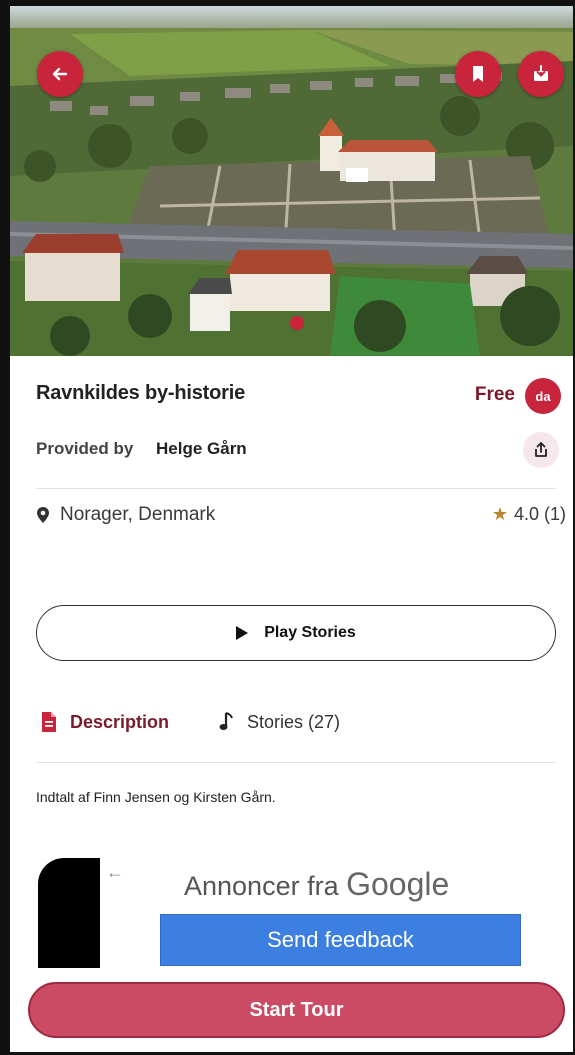 This screenshot has height=1055, width=575. I want to click on start-tour-button: Start Tour, so click(296, 1010).